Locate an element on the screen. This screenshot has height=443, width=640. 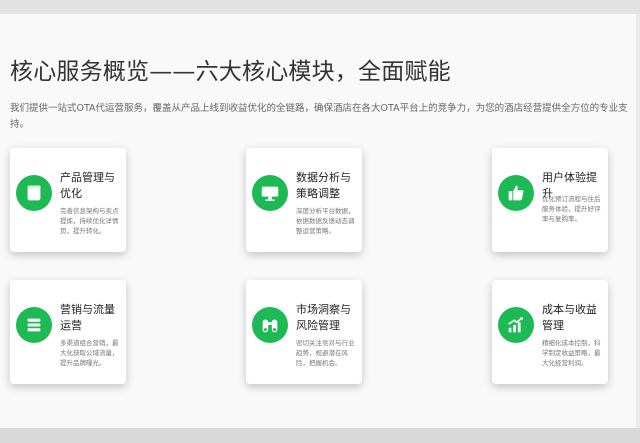
module-title: 产品管理与优化 is located at coordinates (87, 185).